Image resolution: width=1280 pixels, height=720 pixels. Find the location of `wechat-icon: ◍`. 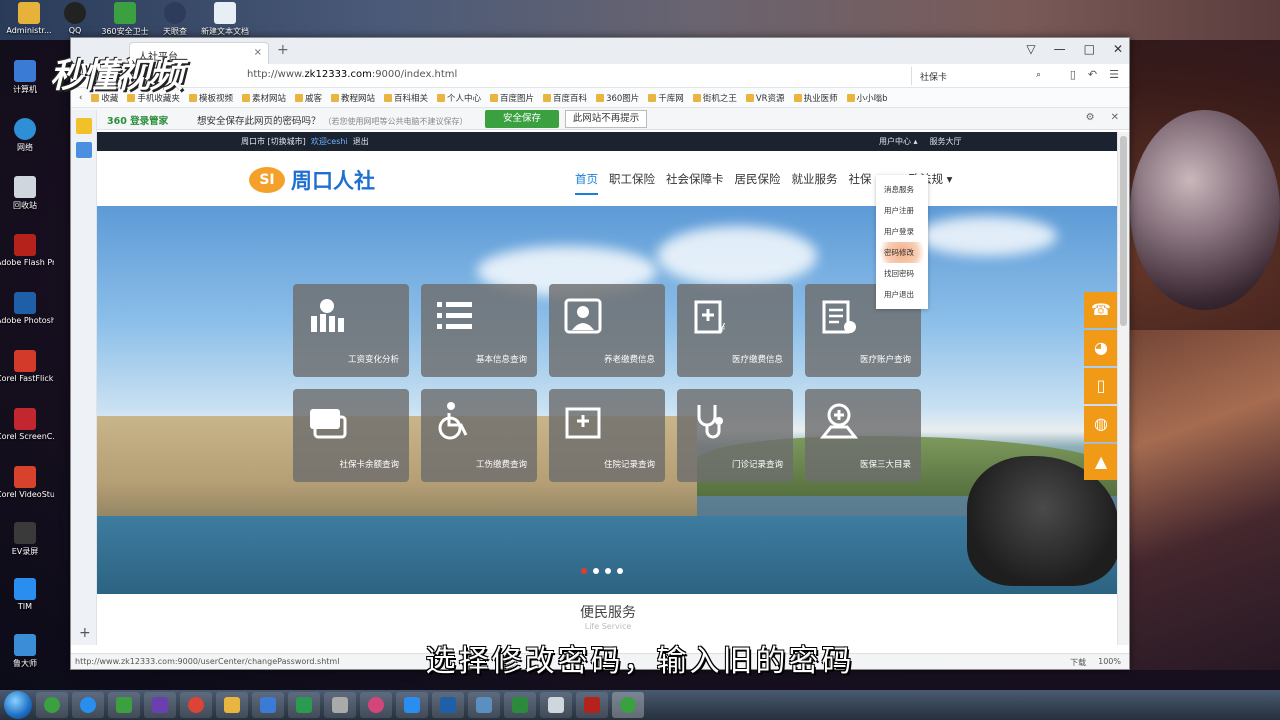

wechat-icon: ◍ is located at coordinates (1101, 424).